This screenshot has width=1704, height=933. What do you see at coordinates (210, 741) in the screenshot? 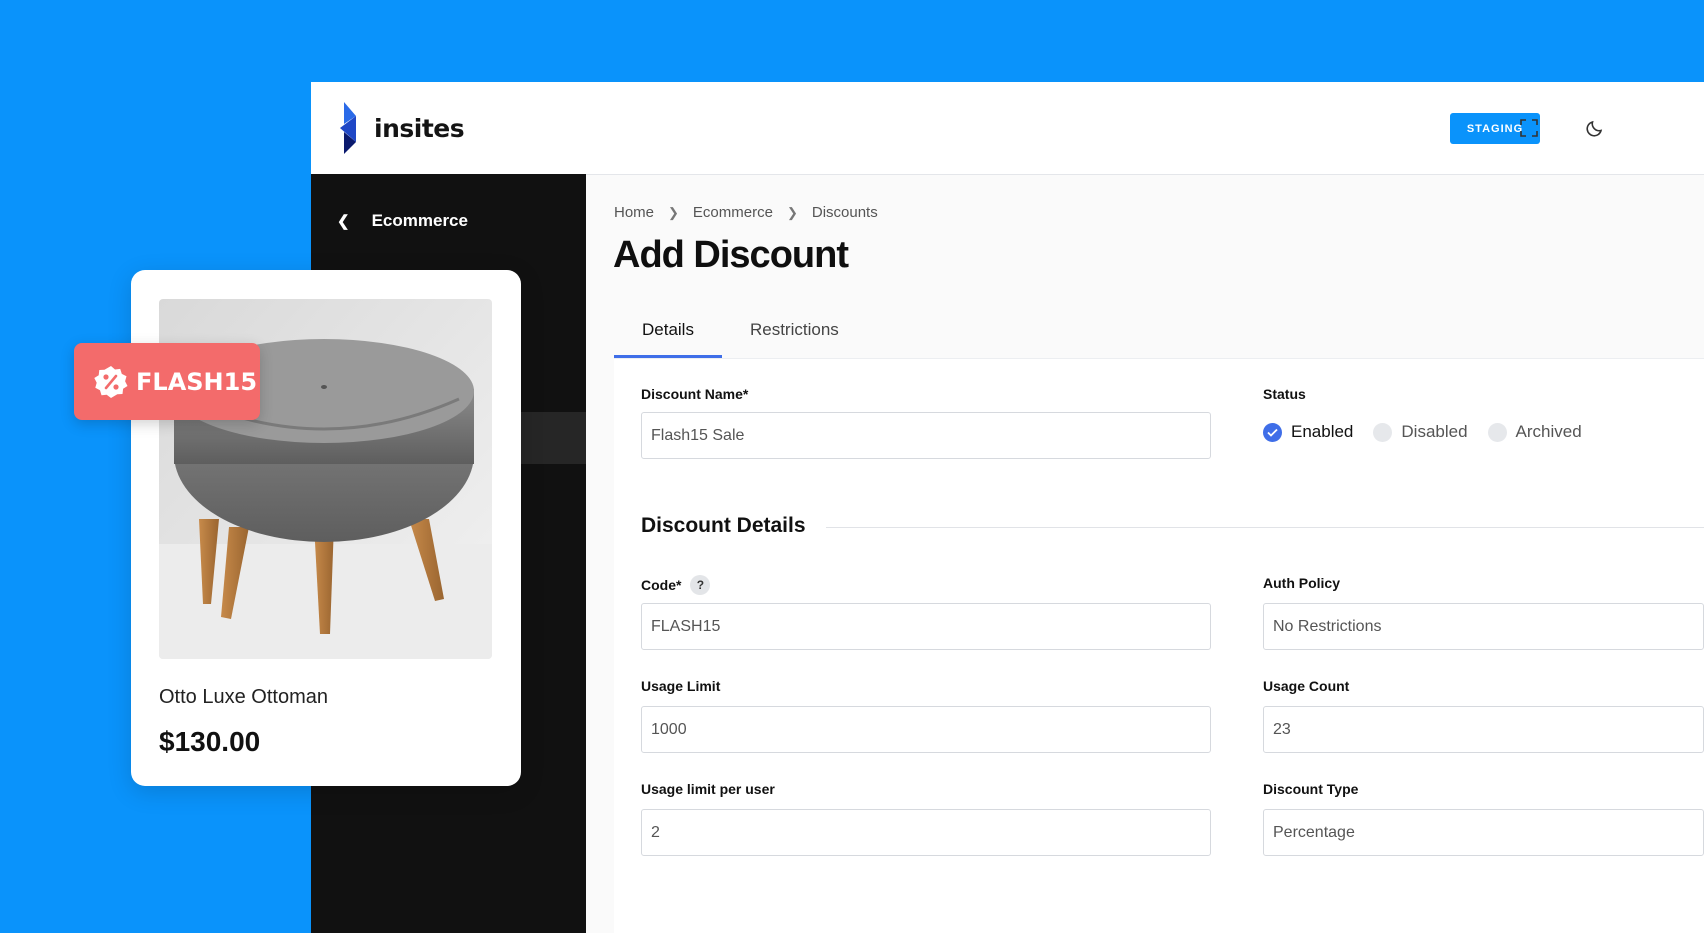
I see `product-price: $130.00` at bounding box center [210, 741].